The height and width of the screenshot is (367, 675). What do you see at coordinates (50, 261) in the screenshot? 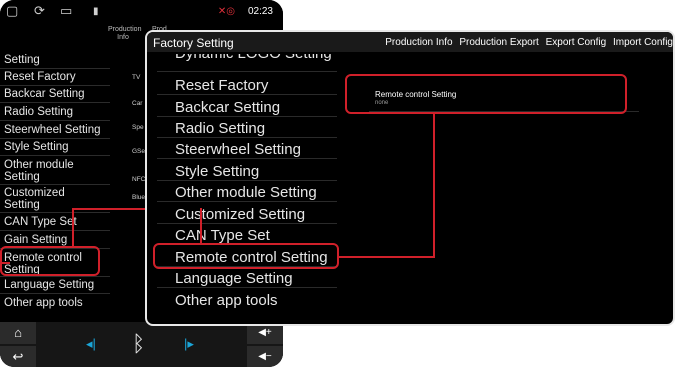
I see `highlight-box-bg-remote` at bounding box center [50, 261].